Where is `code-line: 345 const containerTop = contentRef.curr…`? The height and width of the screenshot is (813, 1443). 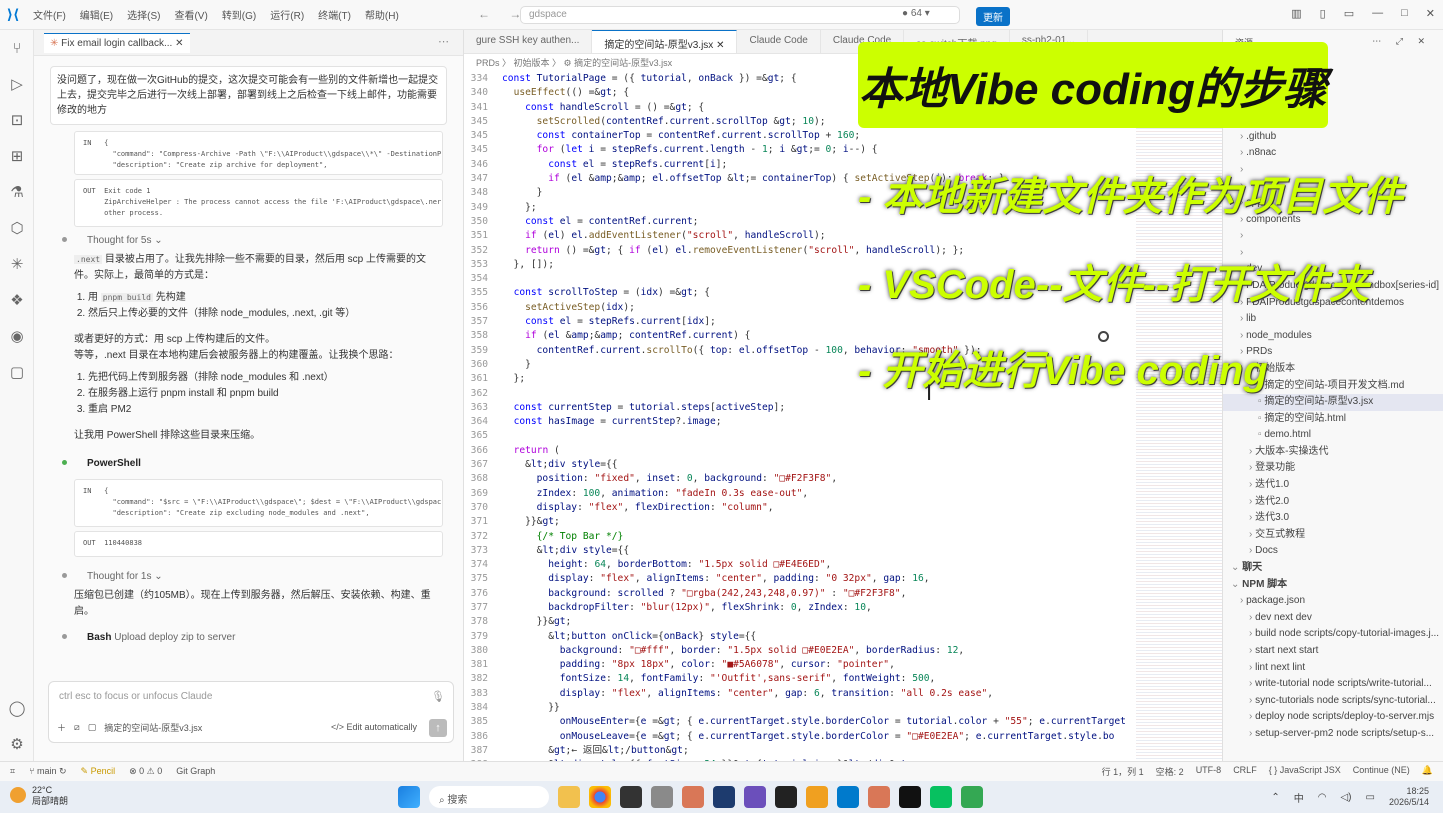 code-line: 345 const containerTop = contentRef.curr… is located at coordinates (804, 136).